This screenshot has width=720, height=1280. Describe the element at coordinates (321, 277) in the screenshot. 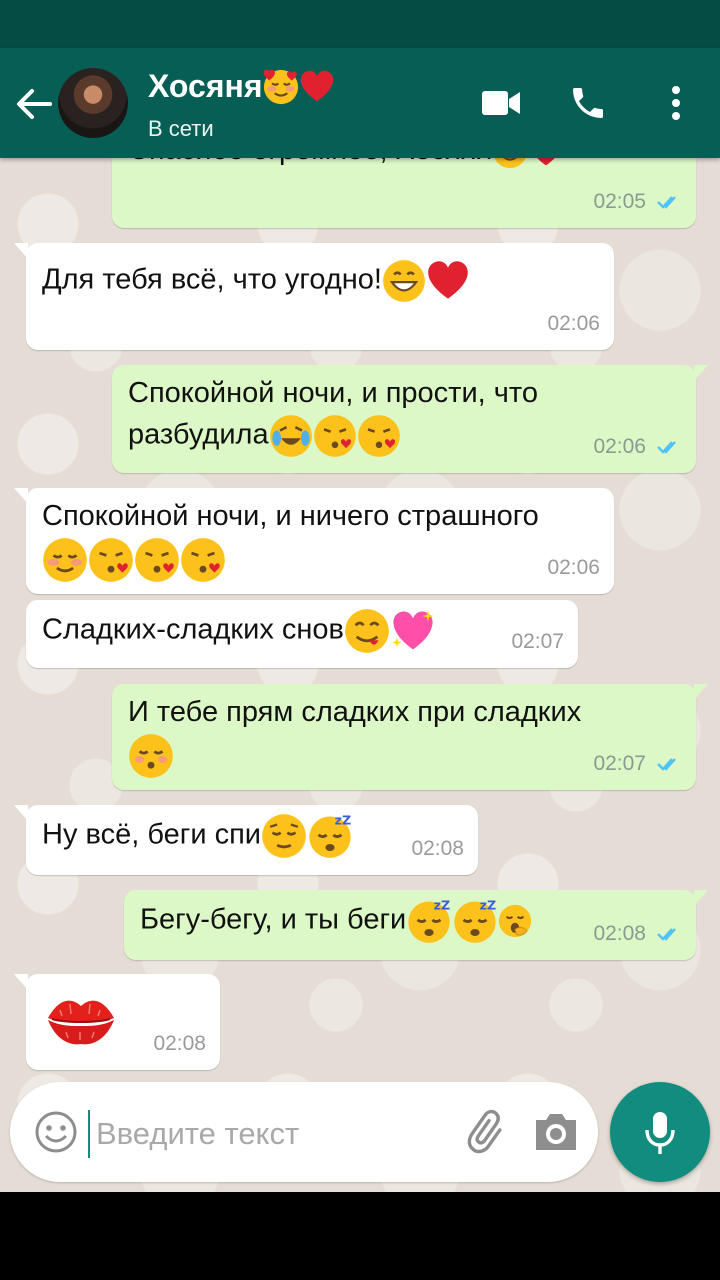

I see `message-text: Для тебя всё, что угодно!` at that location.